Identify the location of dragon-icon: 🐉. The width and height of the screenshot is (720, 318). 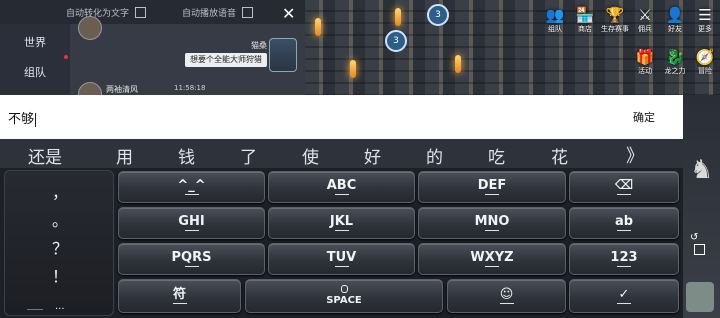
(675, 57).